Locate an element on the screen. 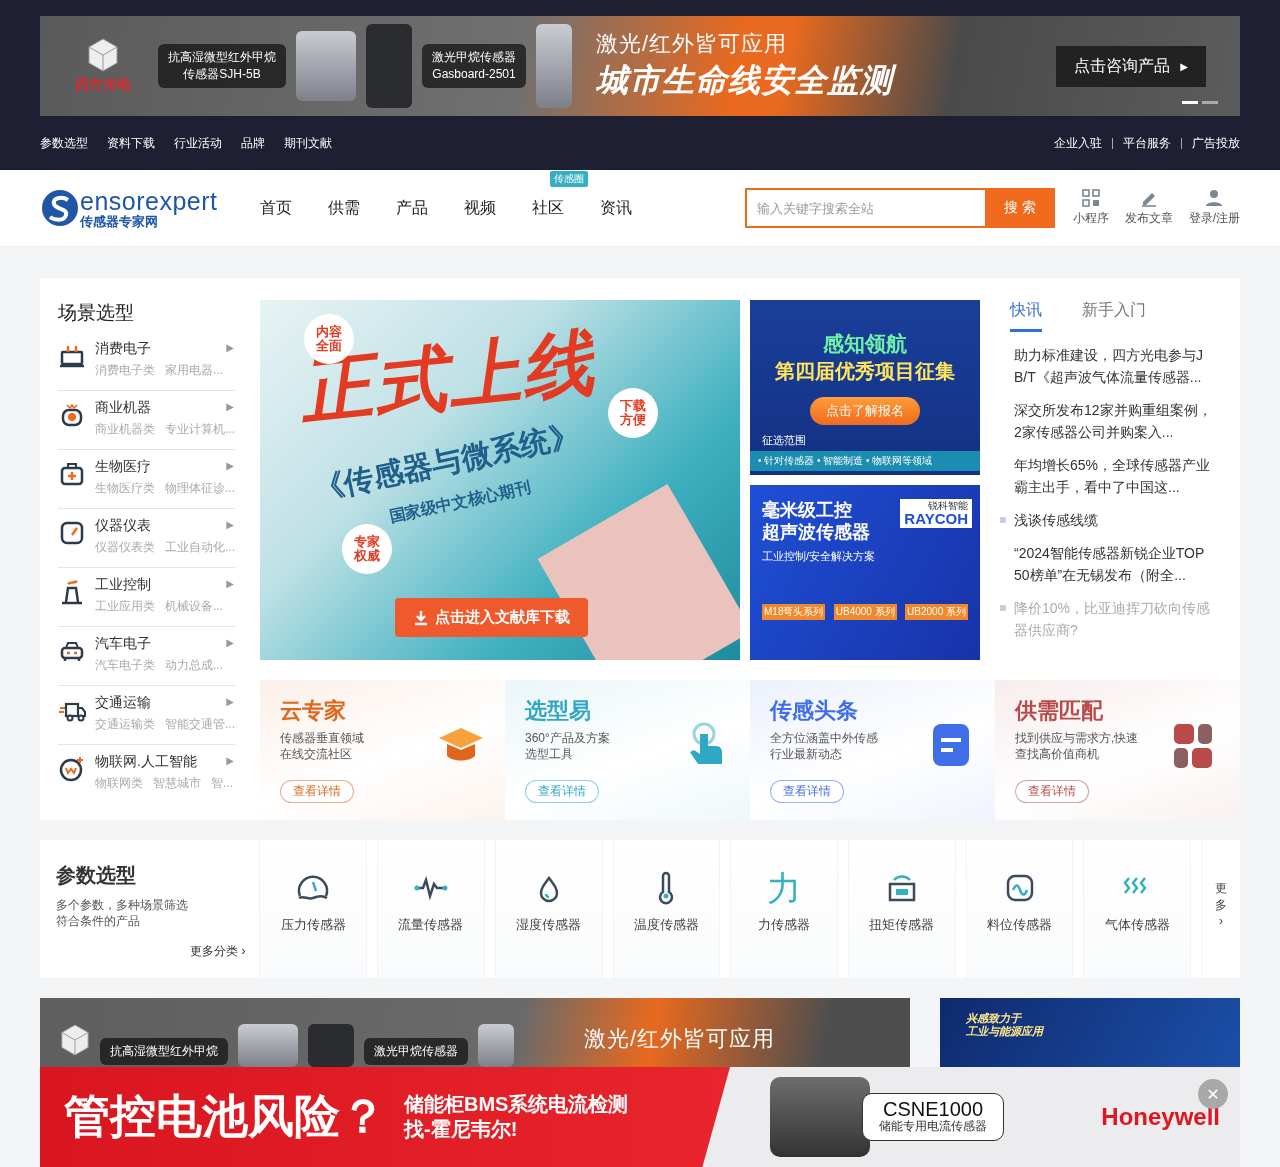 The width and height of the screenshot is (1280, 1167). logo-subtitle: 传感器专家网 is located at coordinates (119, 221).